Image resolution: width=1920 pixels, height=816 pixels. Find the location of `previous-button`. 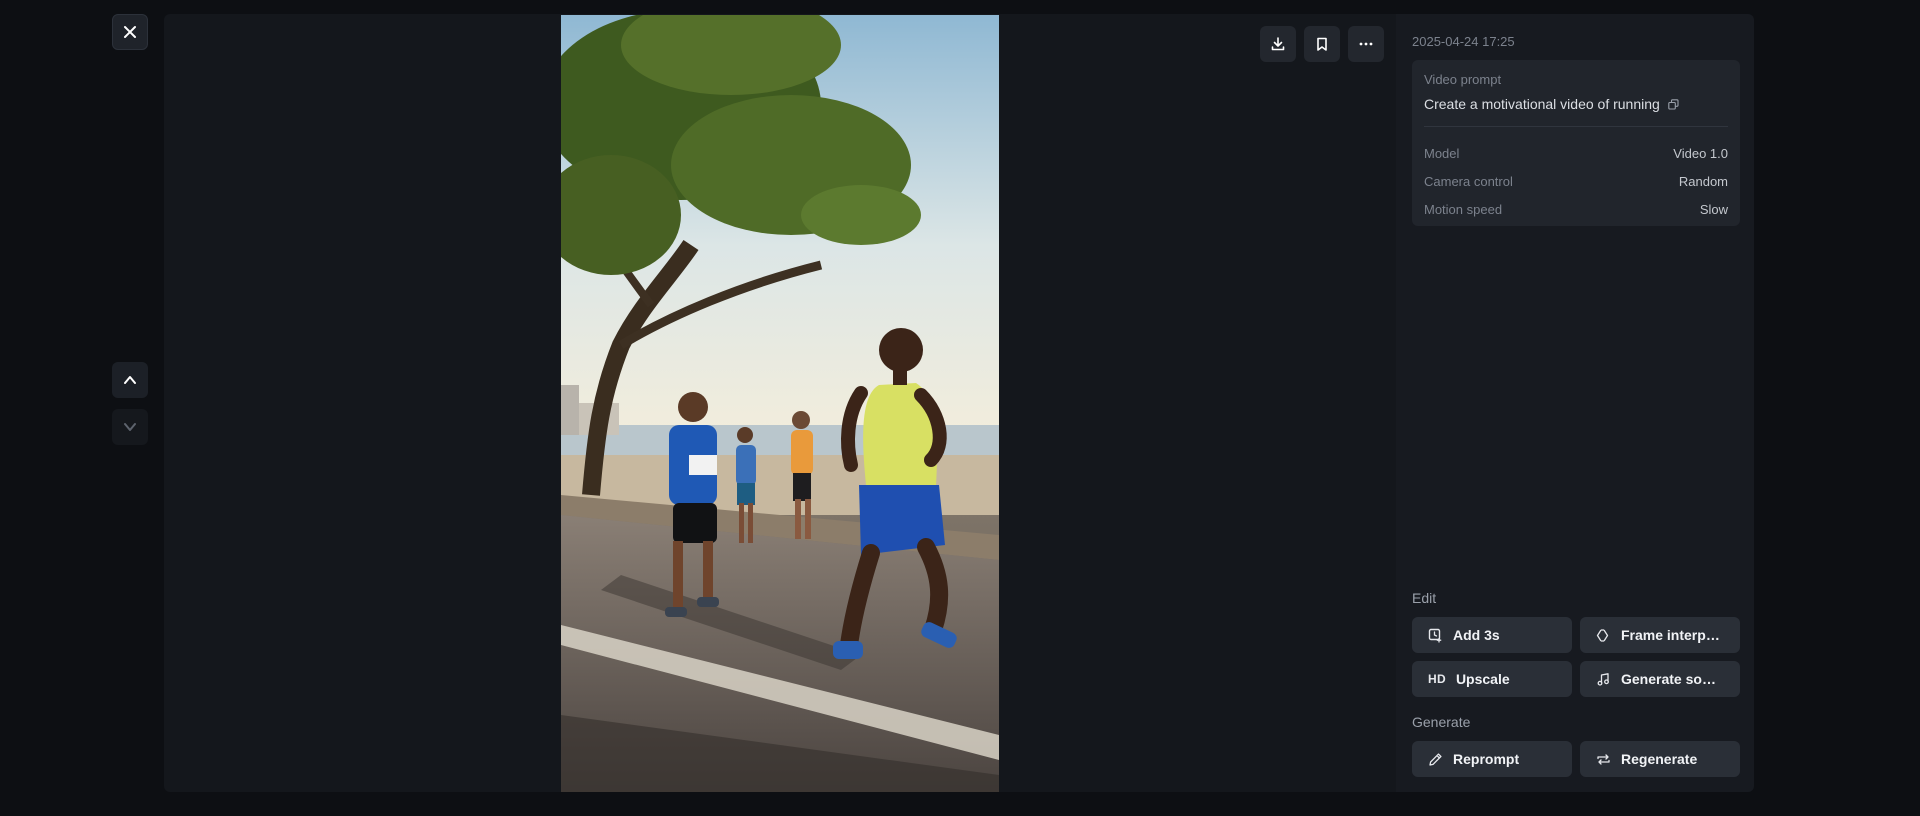

previous-button is located at coordinates (130, 380).